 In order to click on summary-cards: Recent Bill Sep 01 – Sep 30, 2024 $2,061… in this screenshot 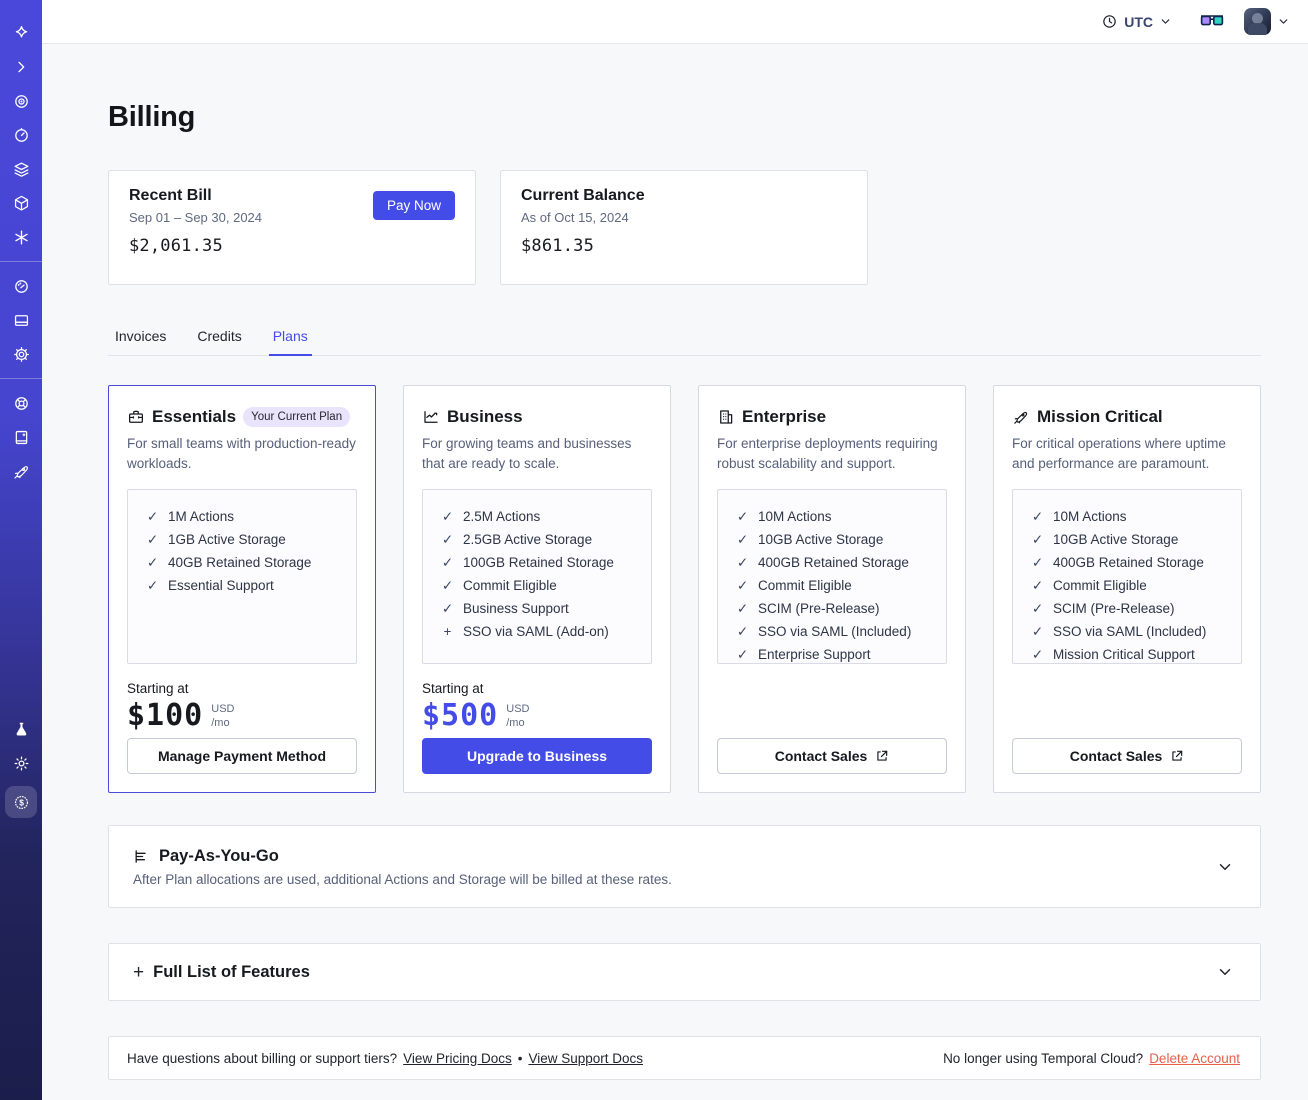, I will do `click(684, 227)`.